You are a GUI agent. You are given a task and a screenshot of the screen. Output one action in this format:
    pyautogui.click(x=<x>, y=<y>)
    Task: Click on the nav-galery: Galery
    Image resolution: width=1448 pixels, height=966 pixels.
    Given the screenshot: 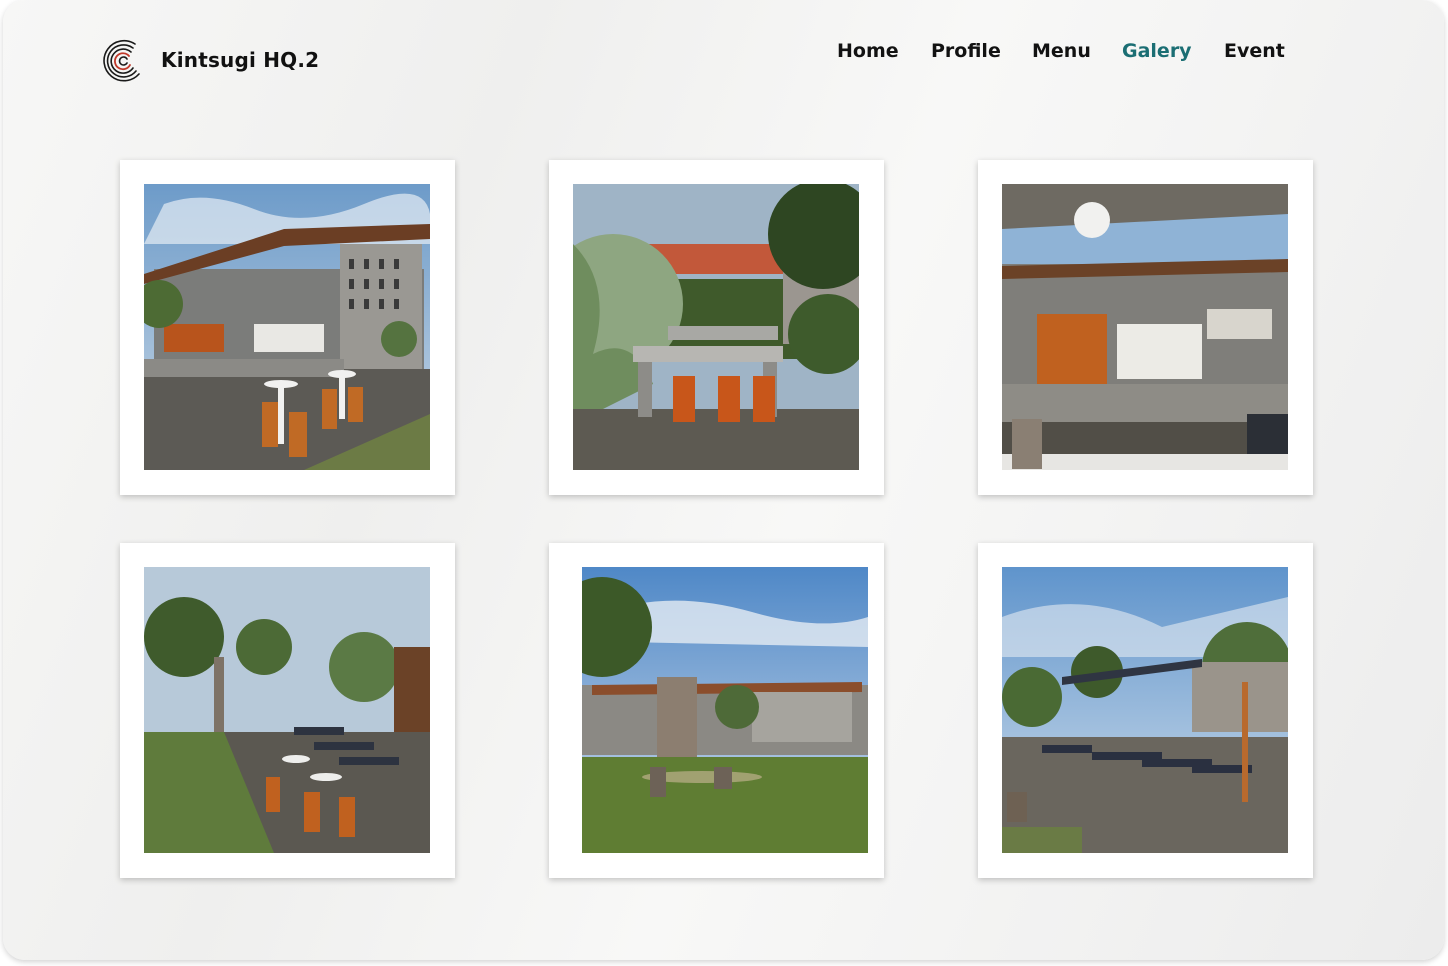 What is the action you would take?
    pyautogui.click(x=1157, y=51)
    